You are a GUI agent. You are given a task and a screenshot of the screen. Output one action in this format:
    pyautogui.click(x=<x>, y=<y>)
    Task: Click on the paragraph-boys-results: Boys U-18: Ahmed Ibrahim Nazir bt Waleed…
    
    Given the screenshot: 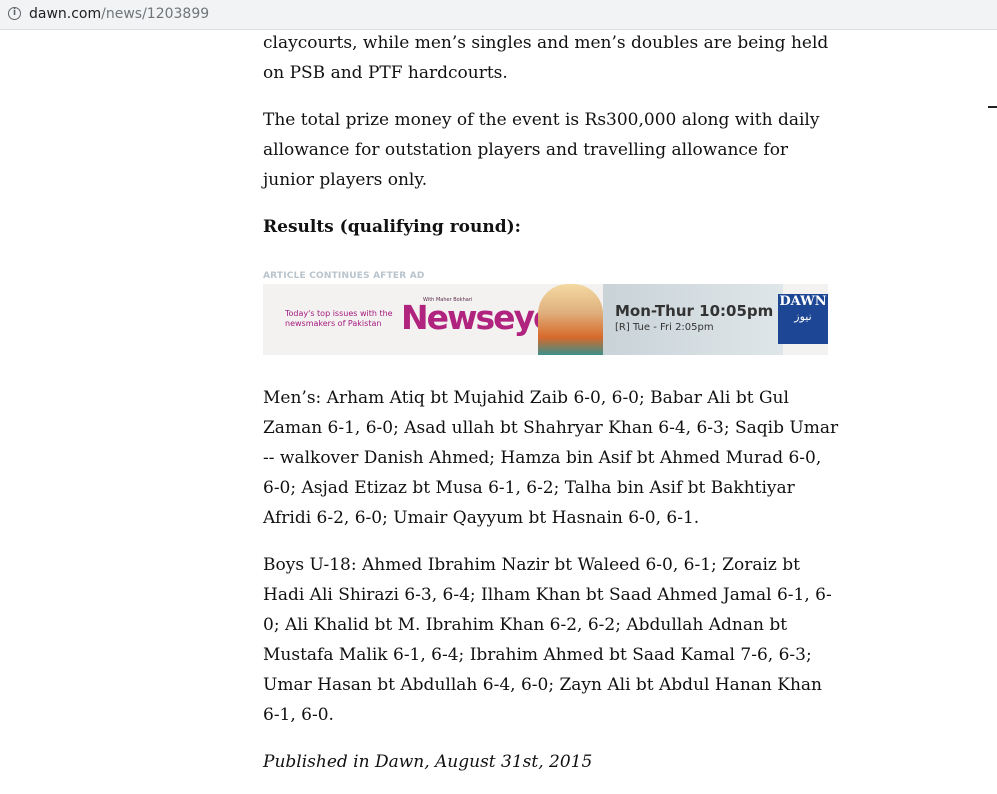 What is the action you would take?
    pyautogui.click(x=547, y=640)
    